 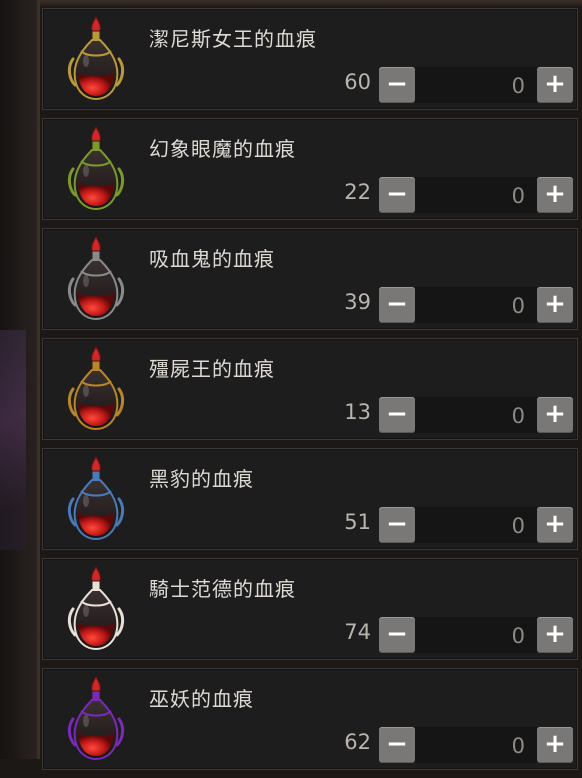 What do you see at coordinates (96, 59) in the screenshot?
I see `potion-gold-dragon-icon` at bounding box center [96, 59].